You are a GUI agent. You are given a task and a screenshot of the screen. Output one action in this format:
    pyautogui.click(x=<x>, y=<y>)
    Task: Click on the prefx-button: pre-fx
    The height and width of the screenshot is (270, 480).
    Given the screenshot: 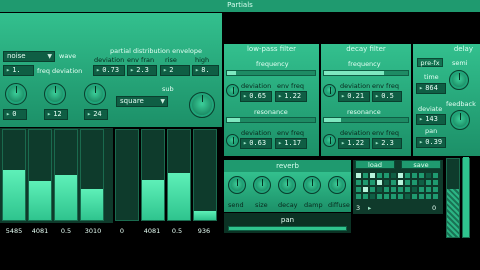 What is the action you would take?
    pyautogui.click(x=430, y=62)
    